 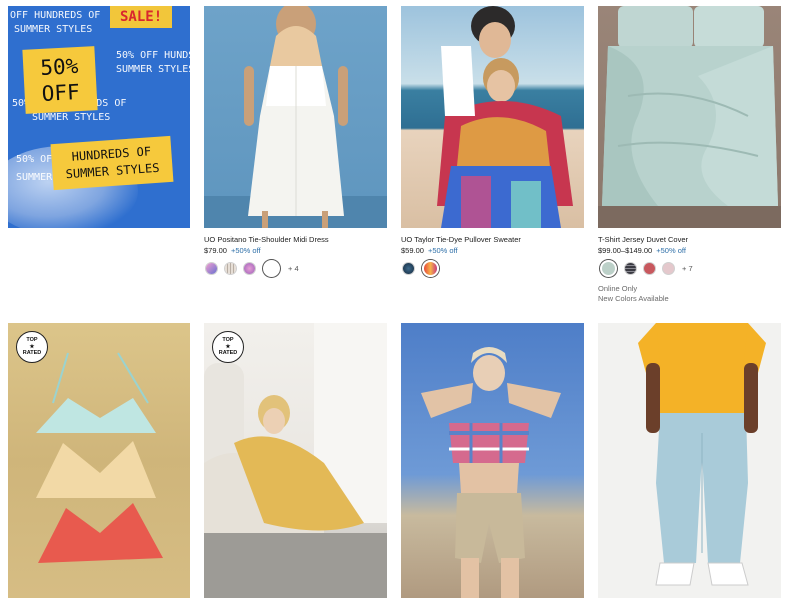 What do you see at coordinates (618, 288) in the screenshot?
I see `online-only-label: Online Only` at bounding box center [618, 288].